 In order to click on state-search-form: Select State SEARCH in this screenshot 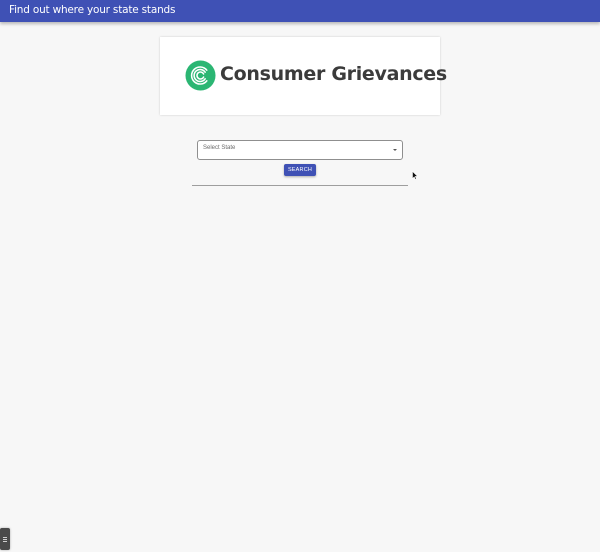, I will do `click(300, 159)`.